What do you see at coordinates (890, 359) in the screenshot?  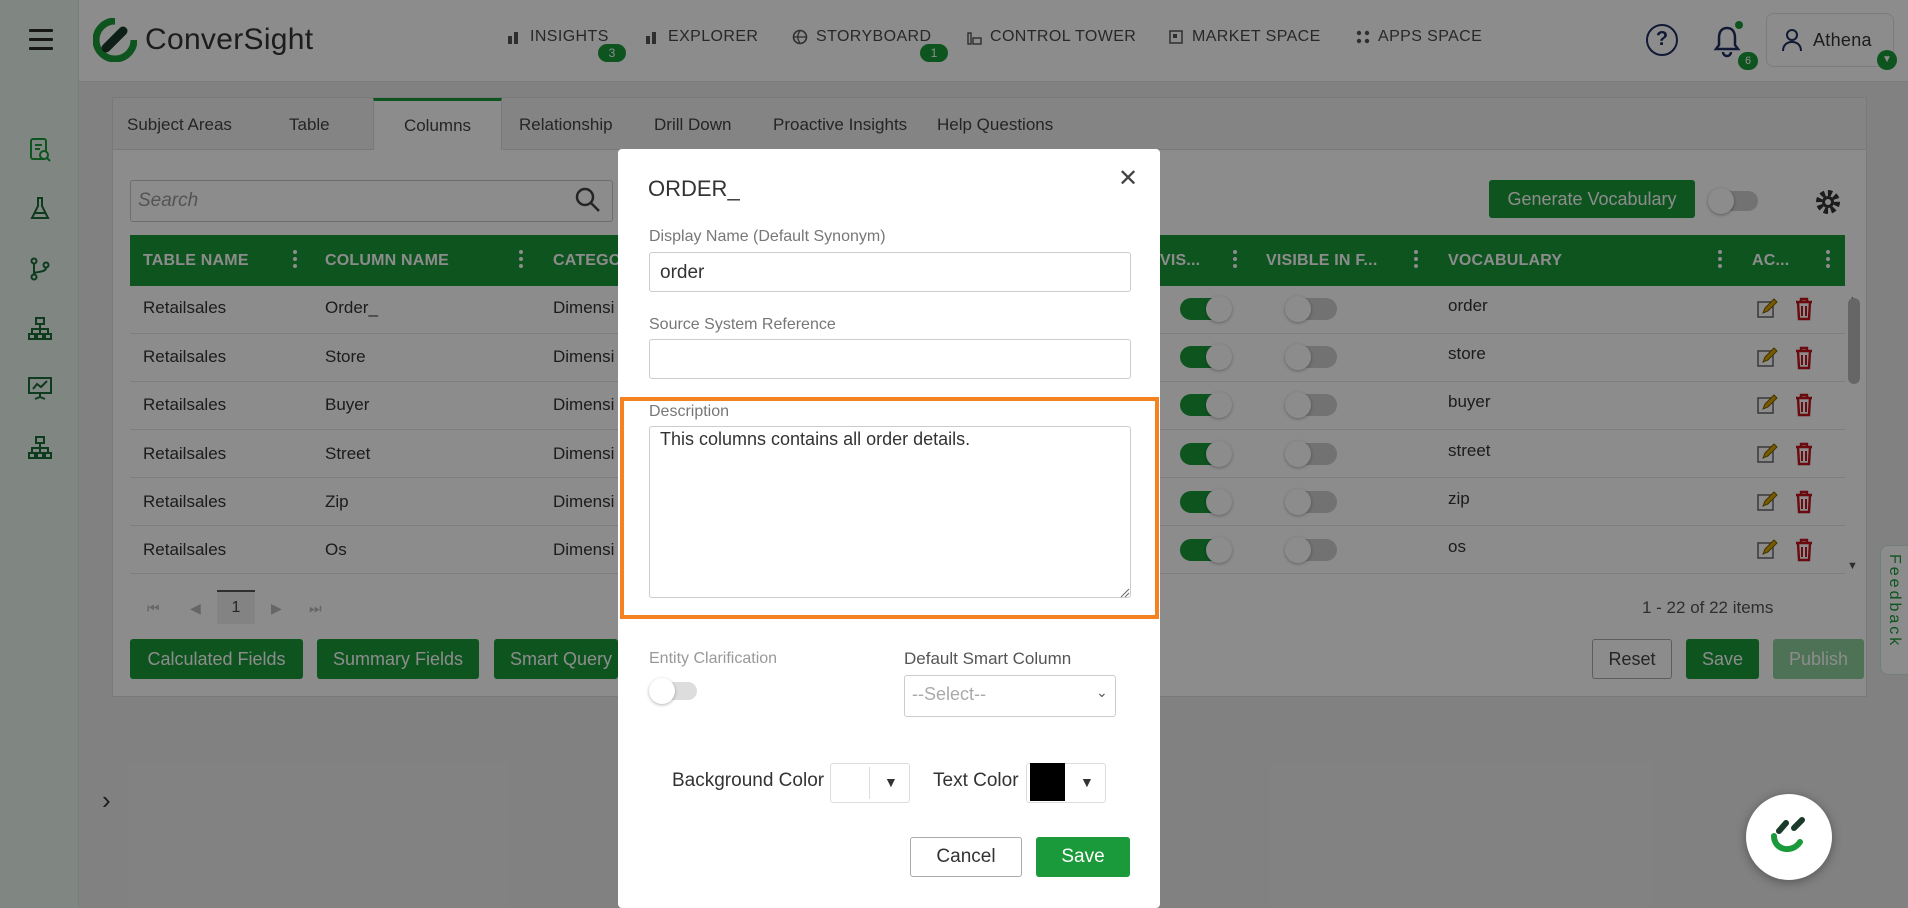 I see `source-reference-field` at bounding box center [890, 359].